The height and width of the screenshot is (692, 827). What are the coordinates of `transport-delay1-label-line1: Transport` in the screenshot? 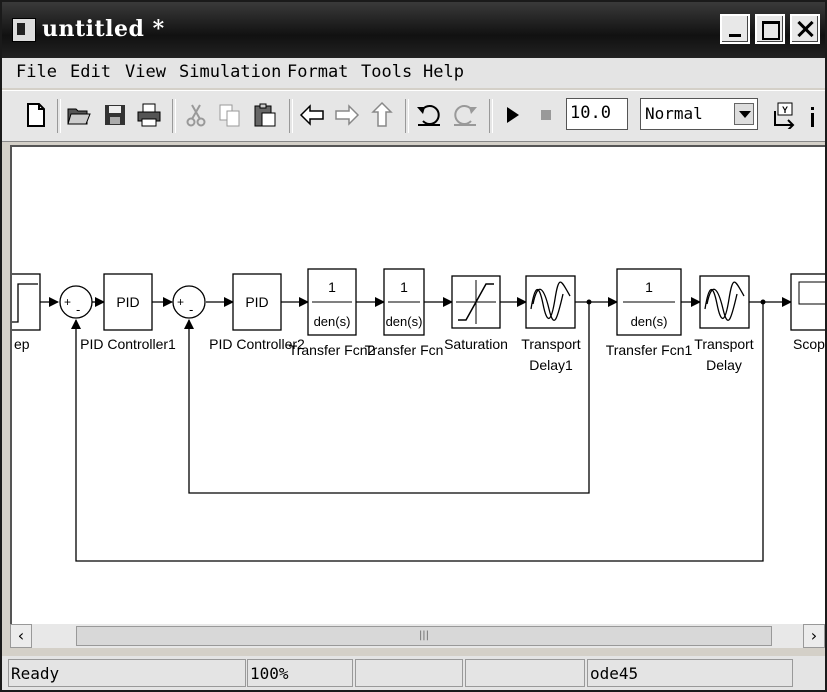 It's located at (551, 344).